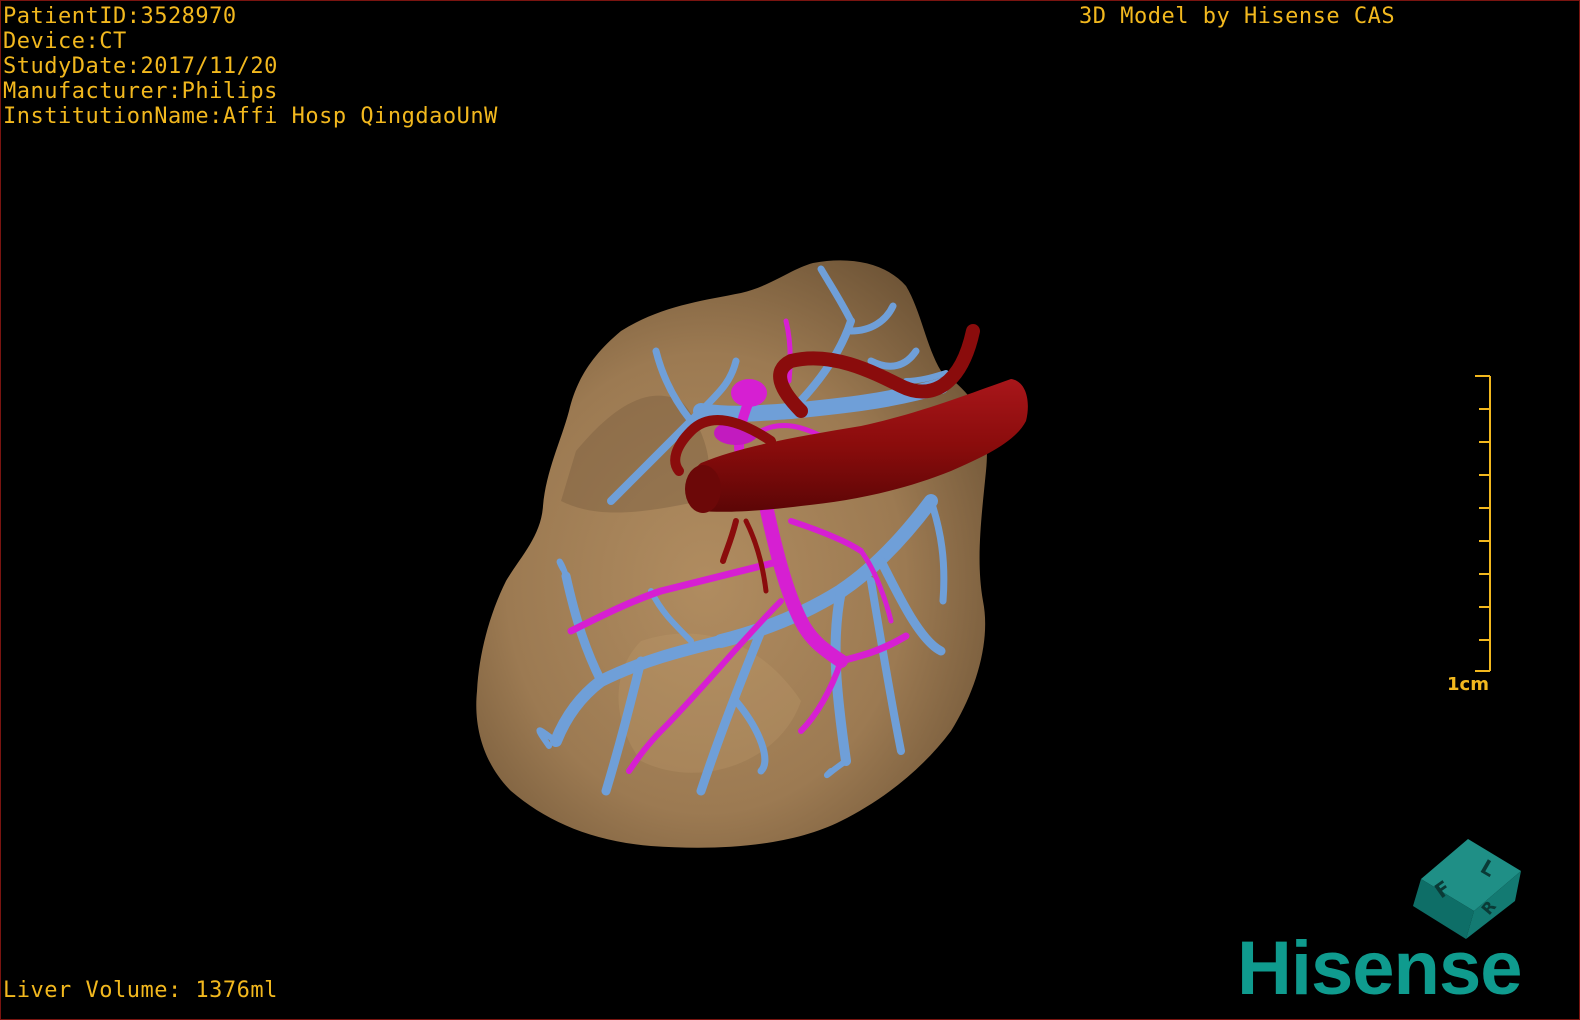 The image size is (1580, 1020). Describe the element at coordinates (1467, 889) in the screenshot. I see `orientation-cube: F L R` at that location.